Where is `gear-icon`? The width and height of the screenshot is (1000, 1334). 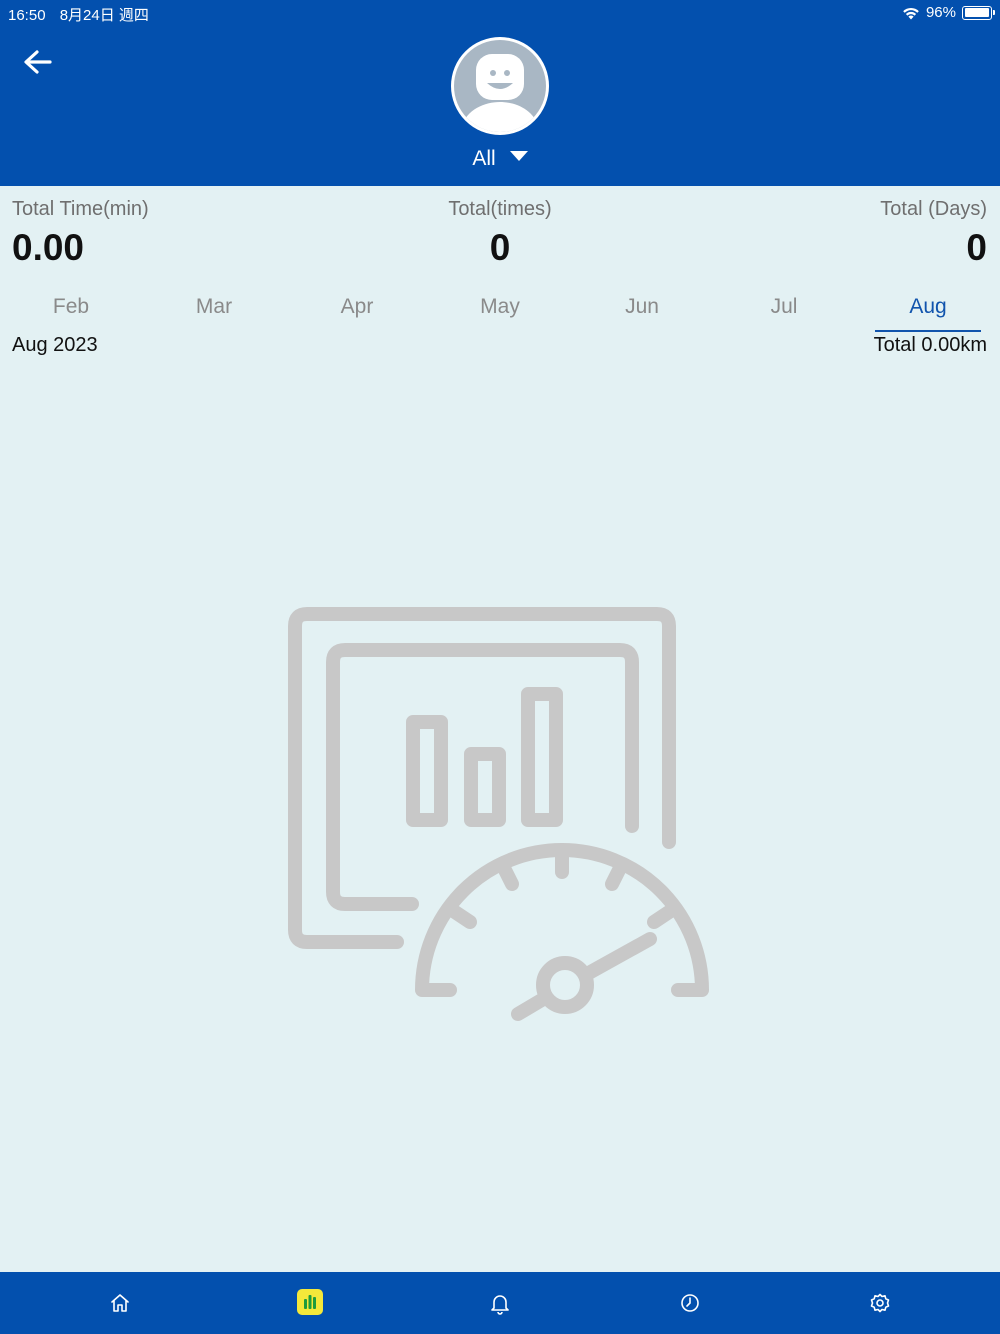
gear-icon is located at coordinates (880, 1303).